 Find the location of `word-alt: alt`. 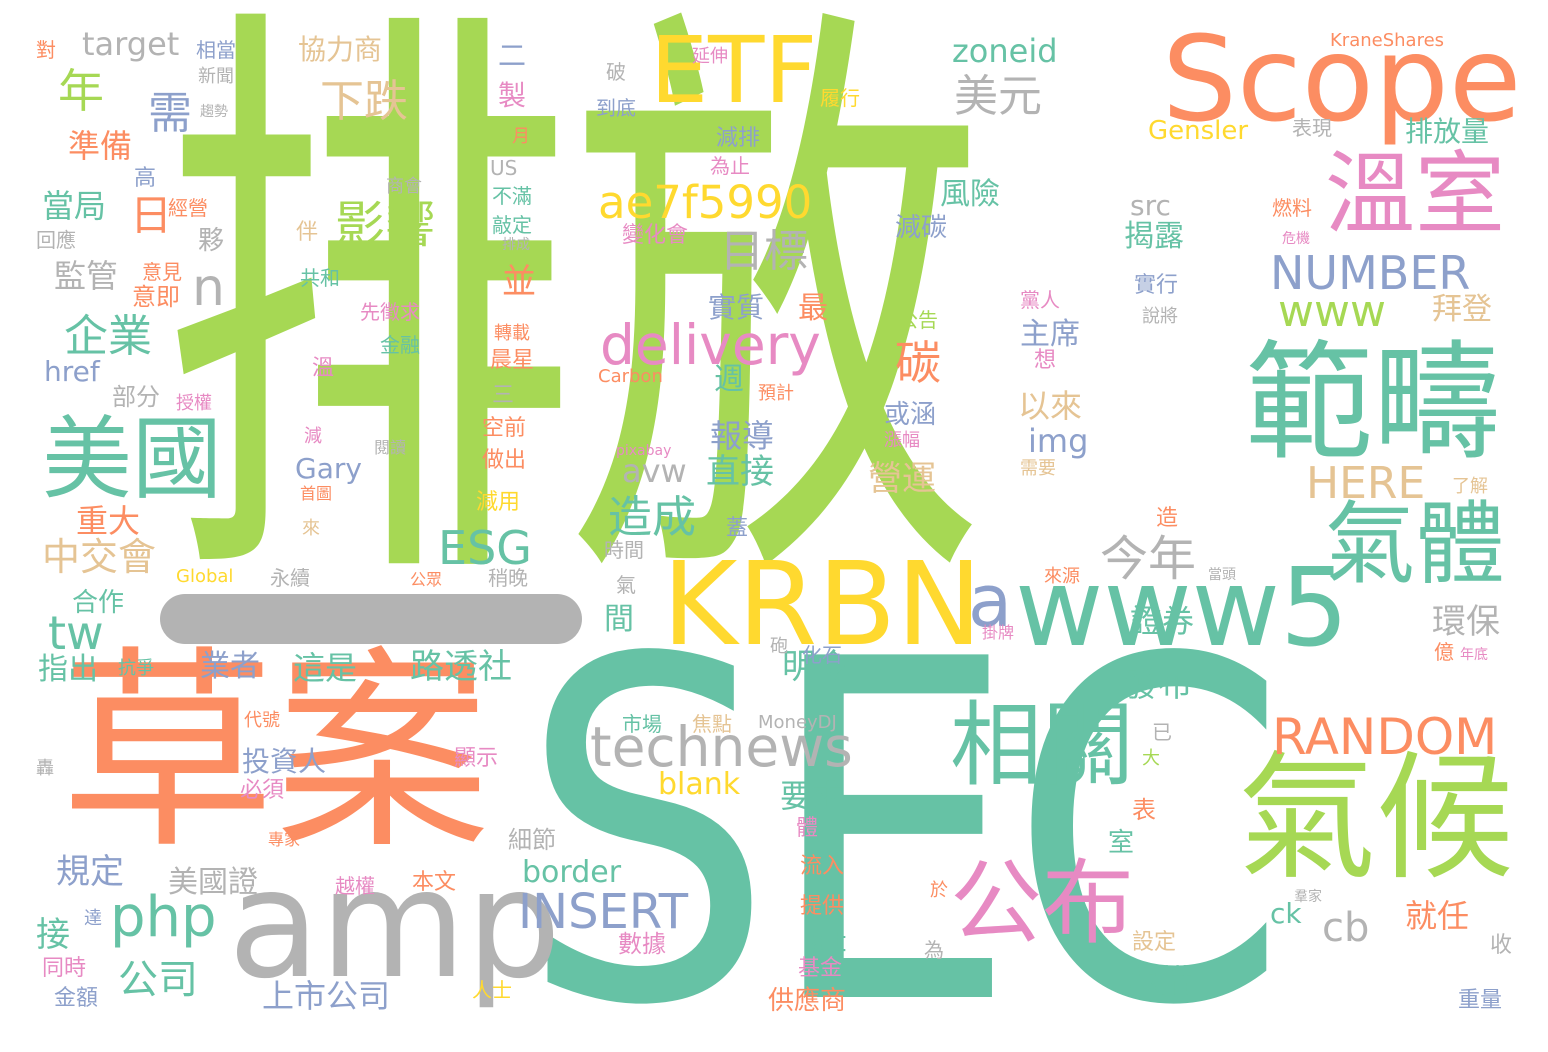

word-alt: alt is located at coordinates (828, 941).